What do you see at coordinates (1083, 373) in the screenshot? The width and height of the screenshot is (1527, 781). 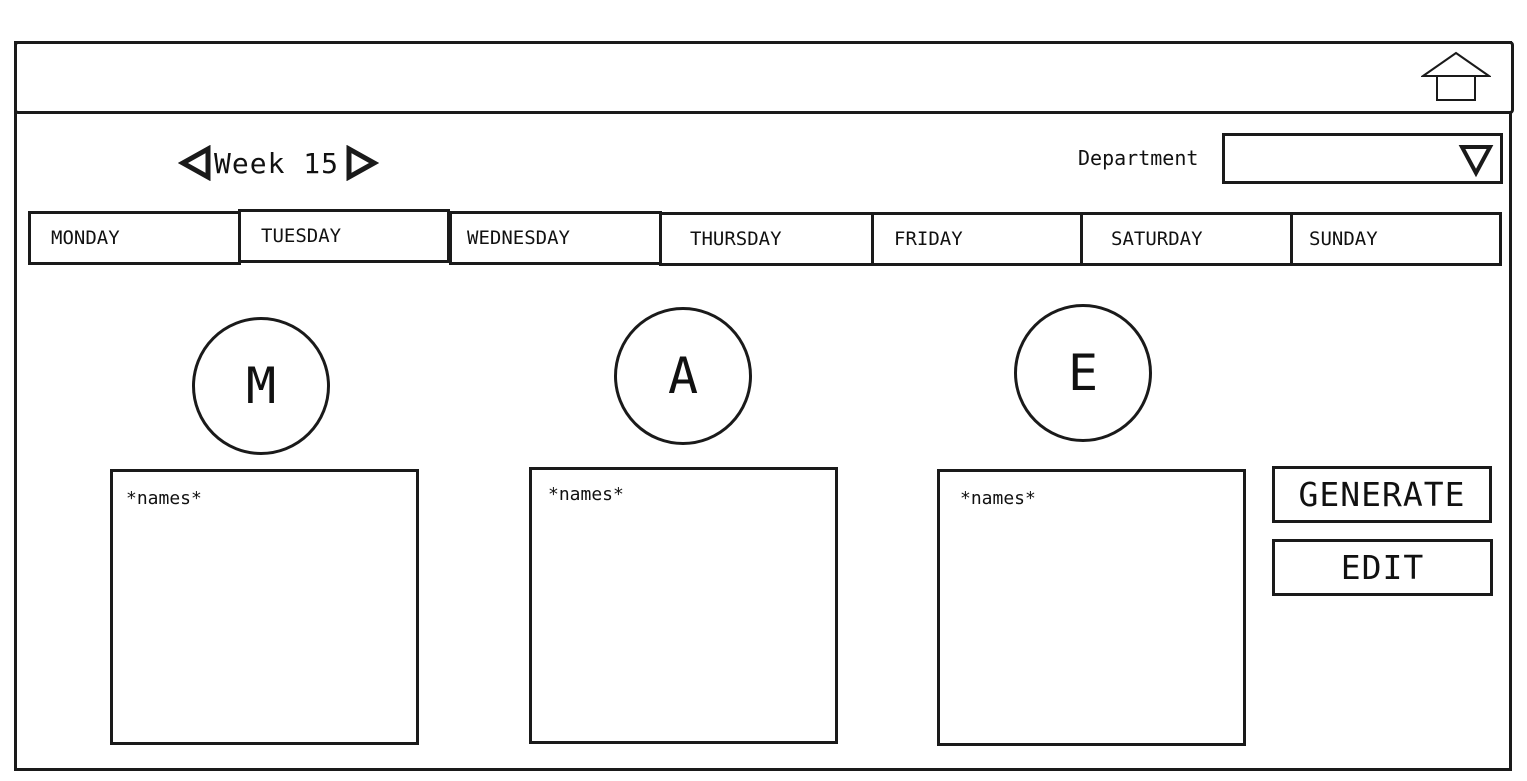 I see `shift-evening-badge: E` at bounding box center [1083, 373].